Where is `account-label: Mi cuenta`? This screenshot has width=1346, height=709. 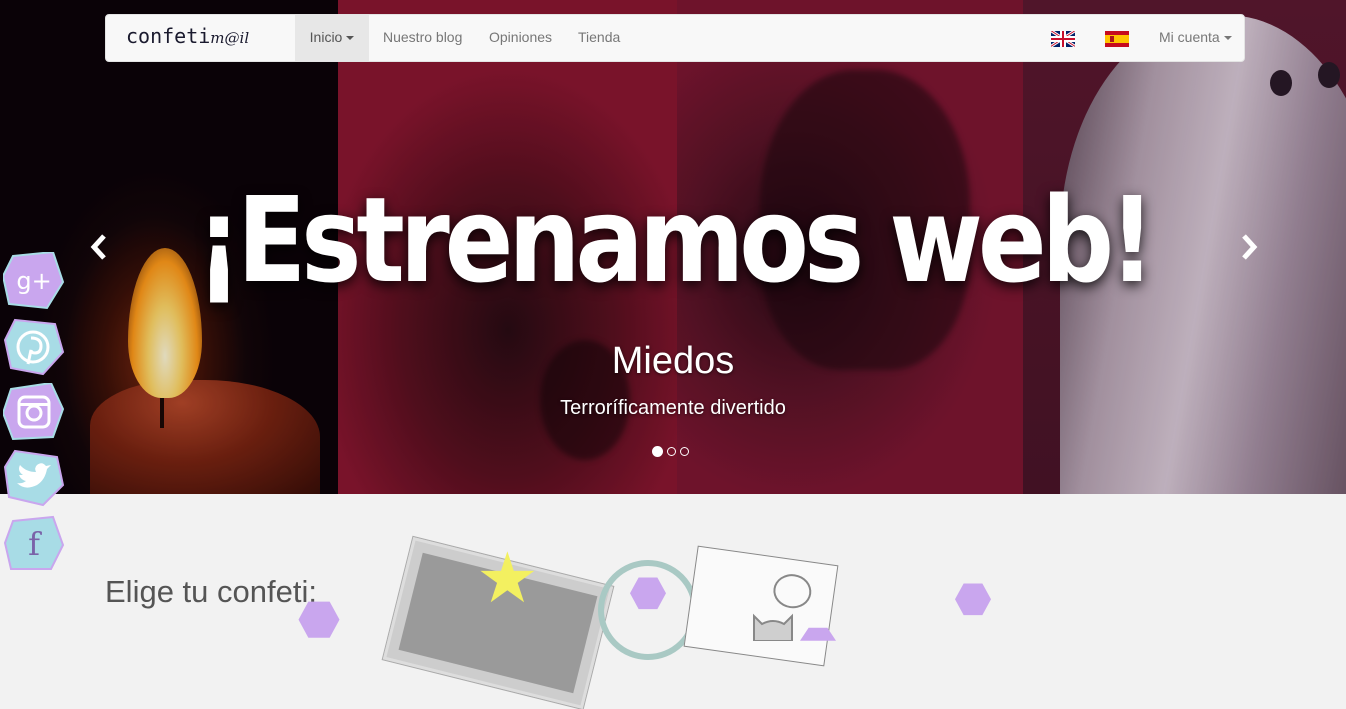 account-label: Mi cuenta is located at coordinates (1189, 37).